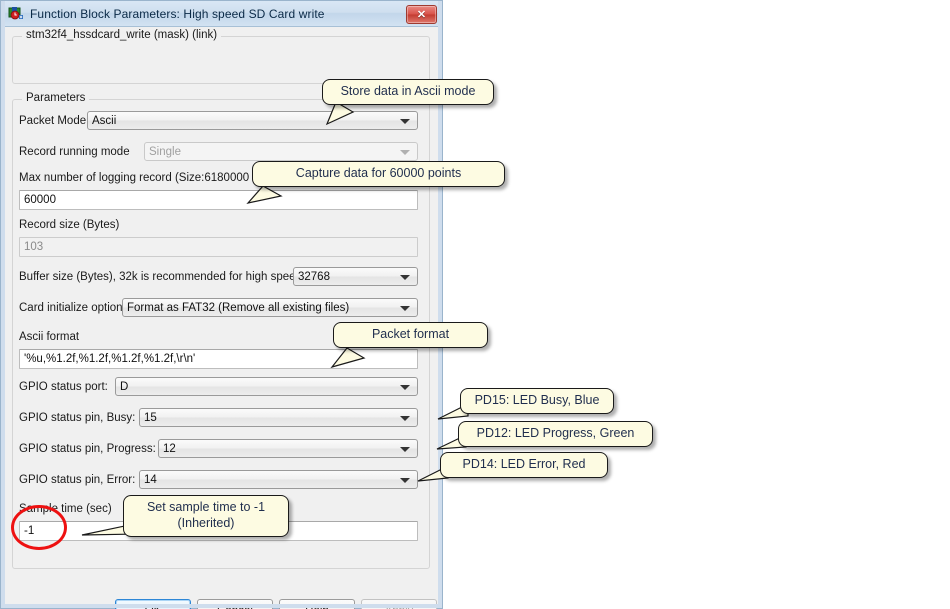 The image size is (950, 609). I want to click on gpio-status-port-value: D, so click(124, 386).